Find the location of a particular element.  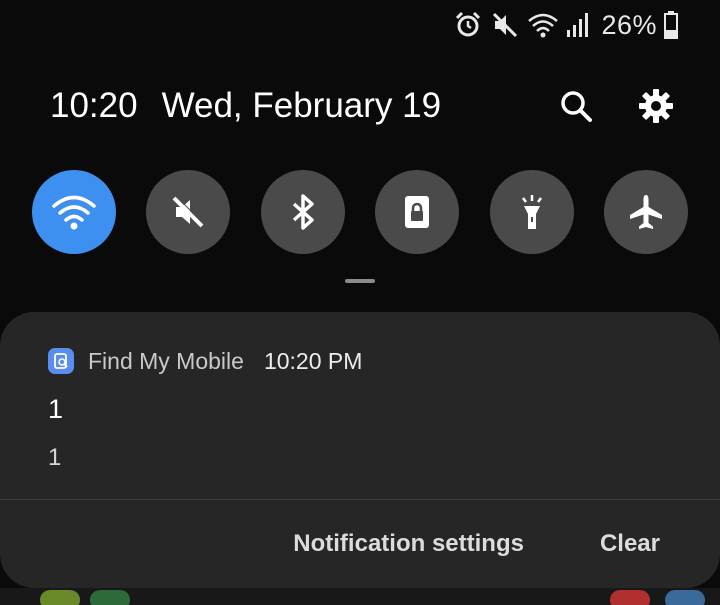

flashlight-icon is located at coordinates (531, 212).